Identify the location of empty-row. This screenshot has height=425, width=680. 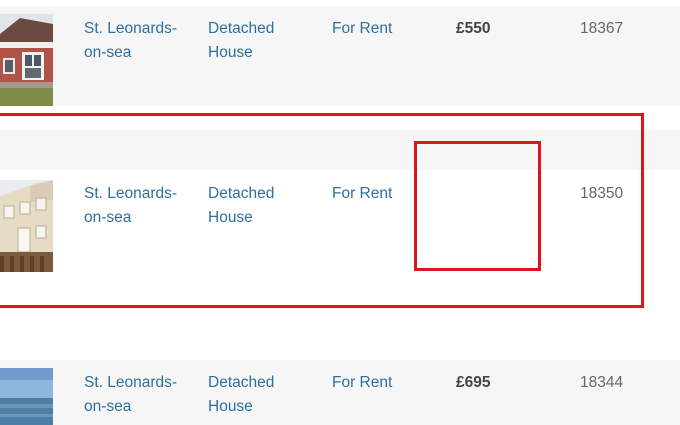
(340, 150).